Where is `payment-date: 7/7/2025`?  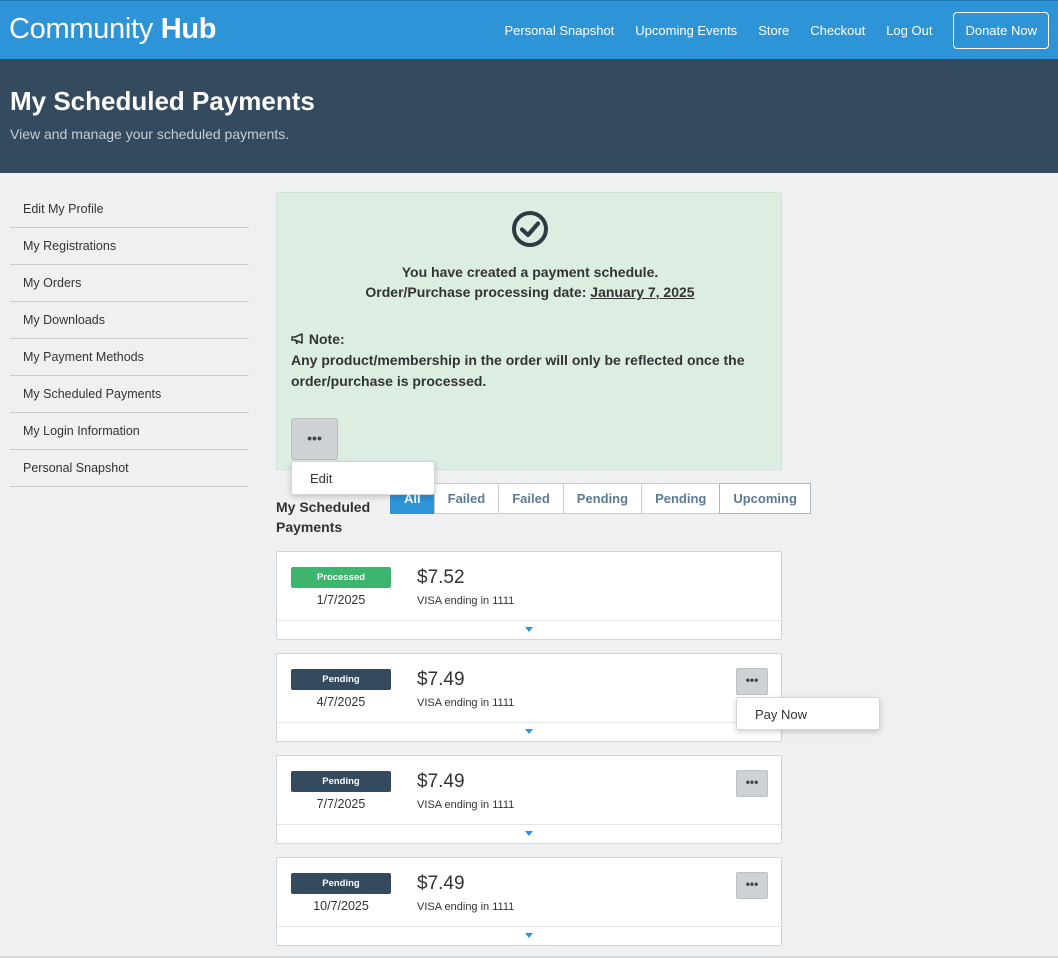
payment-date: 7/7/2025 is located at coordinates (341, 804).